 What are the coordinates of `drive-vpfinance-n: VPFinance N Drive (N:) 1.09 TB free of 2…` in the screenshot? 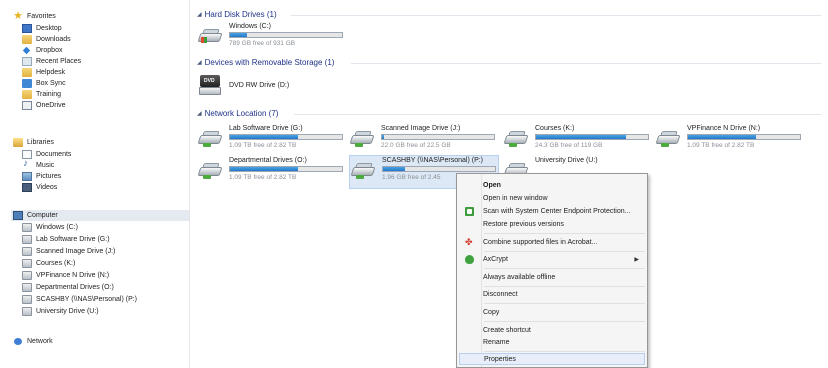 It's located at (730, 140).